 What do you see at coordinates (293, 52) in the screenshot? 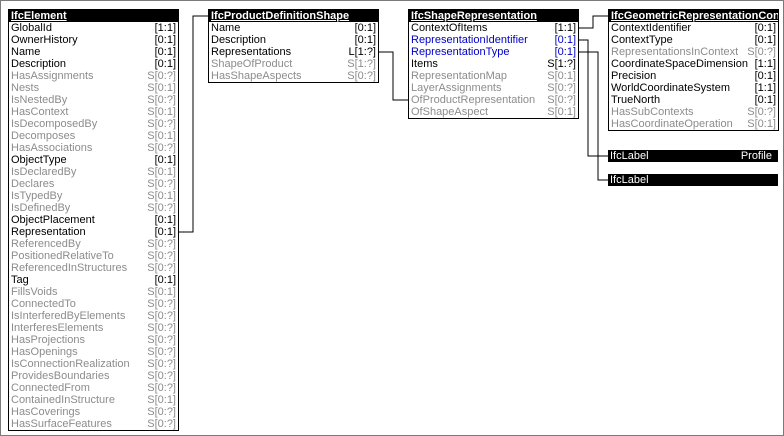
I see `attribute-row: Representations L[1:?]` at bounding box center [293, 52].